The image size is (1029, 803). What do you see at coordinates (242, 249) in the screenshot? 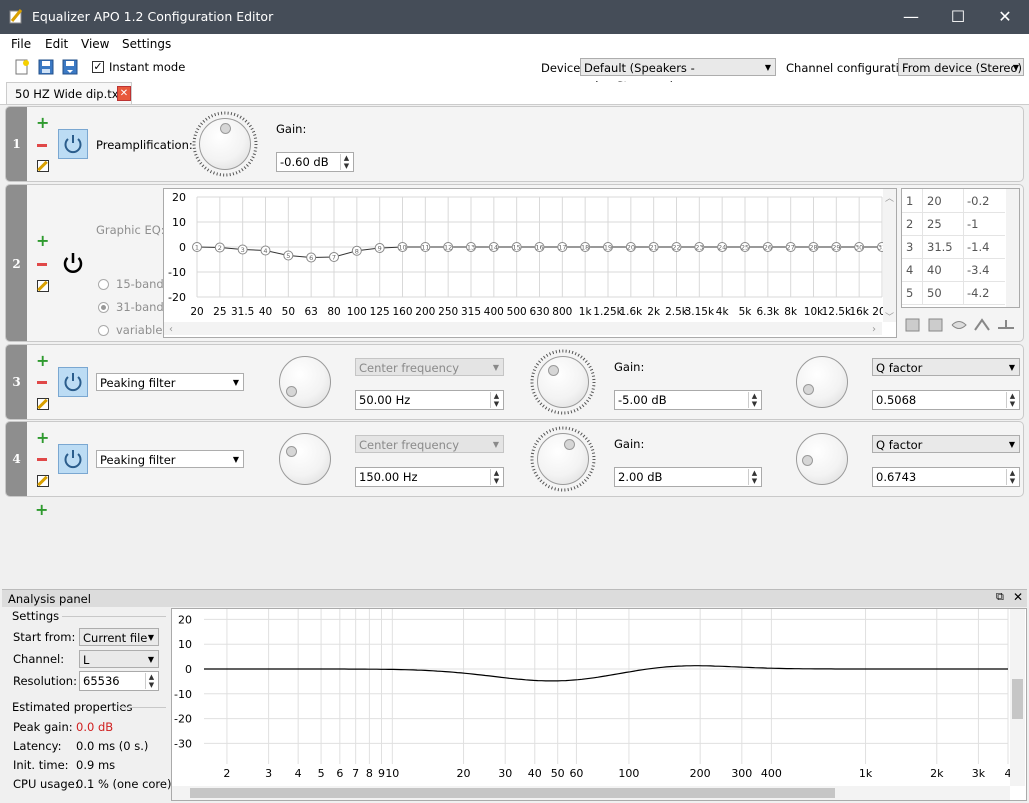
I see `eq-band-handle: 3` at bounding box center [242, 249].